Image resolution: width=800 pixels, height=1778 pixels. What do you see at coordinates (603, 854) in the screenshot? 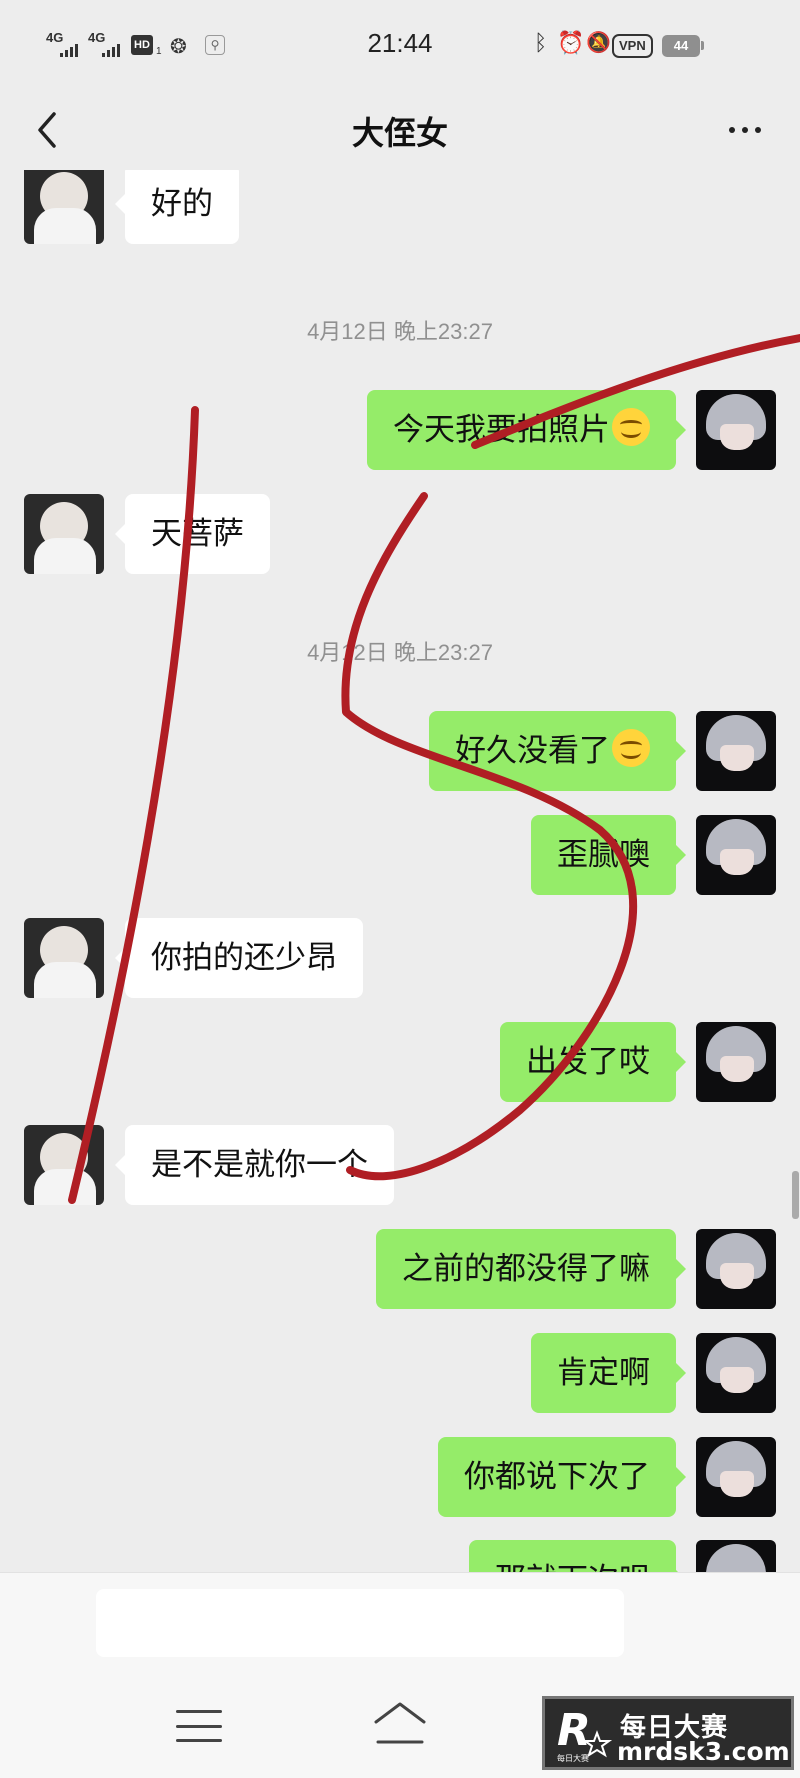
I see `message-text: 歪腻噢` at bounding box center [603, 854].